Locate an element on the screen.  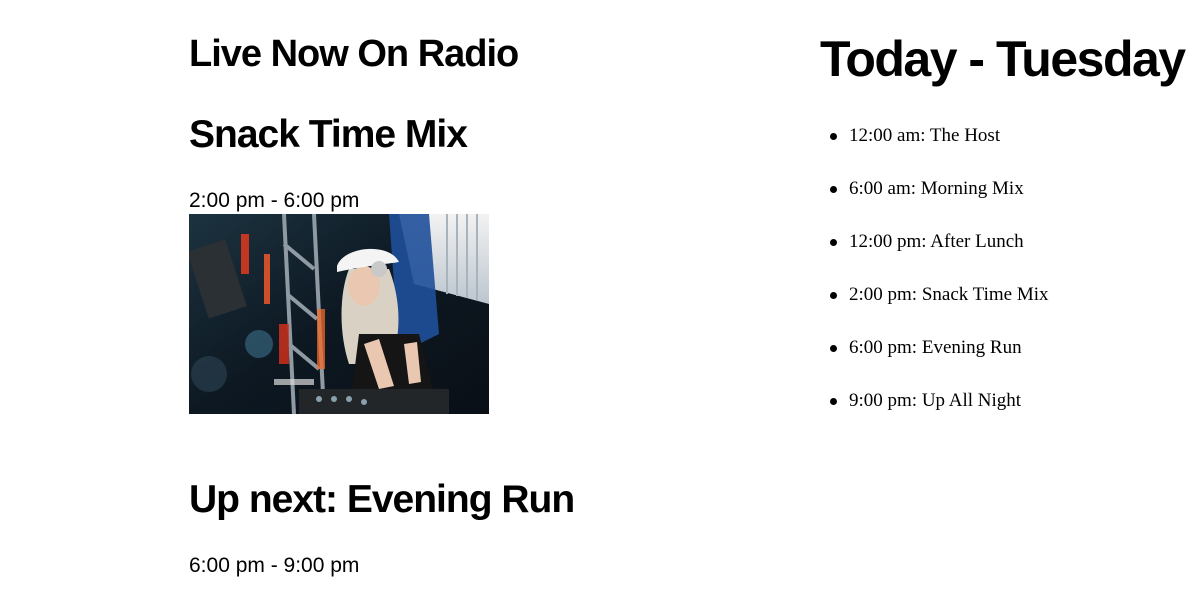
schedule-item: 6:00 am: Morning Mix is located at coordinates (934, 201).